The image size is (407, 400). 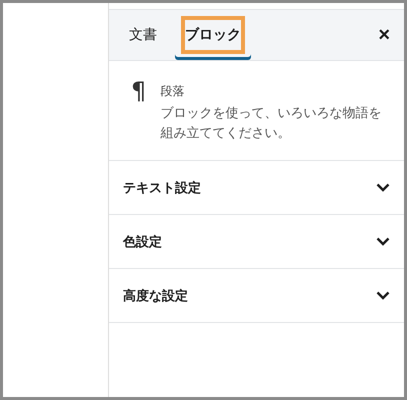 What do you see at coordinates (271, 124) in the screenshot?
I see `block-description: ブロックを使って、いろいろな物語を組み立ててください。` at bounding box center [271, 124].